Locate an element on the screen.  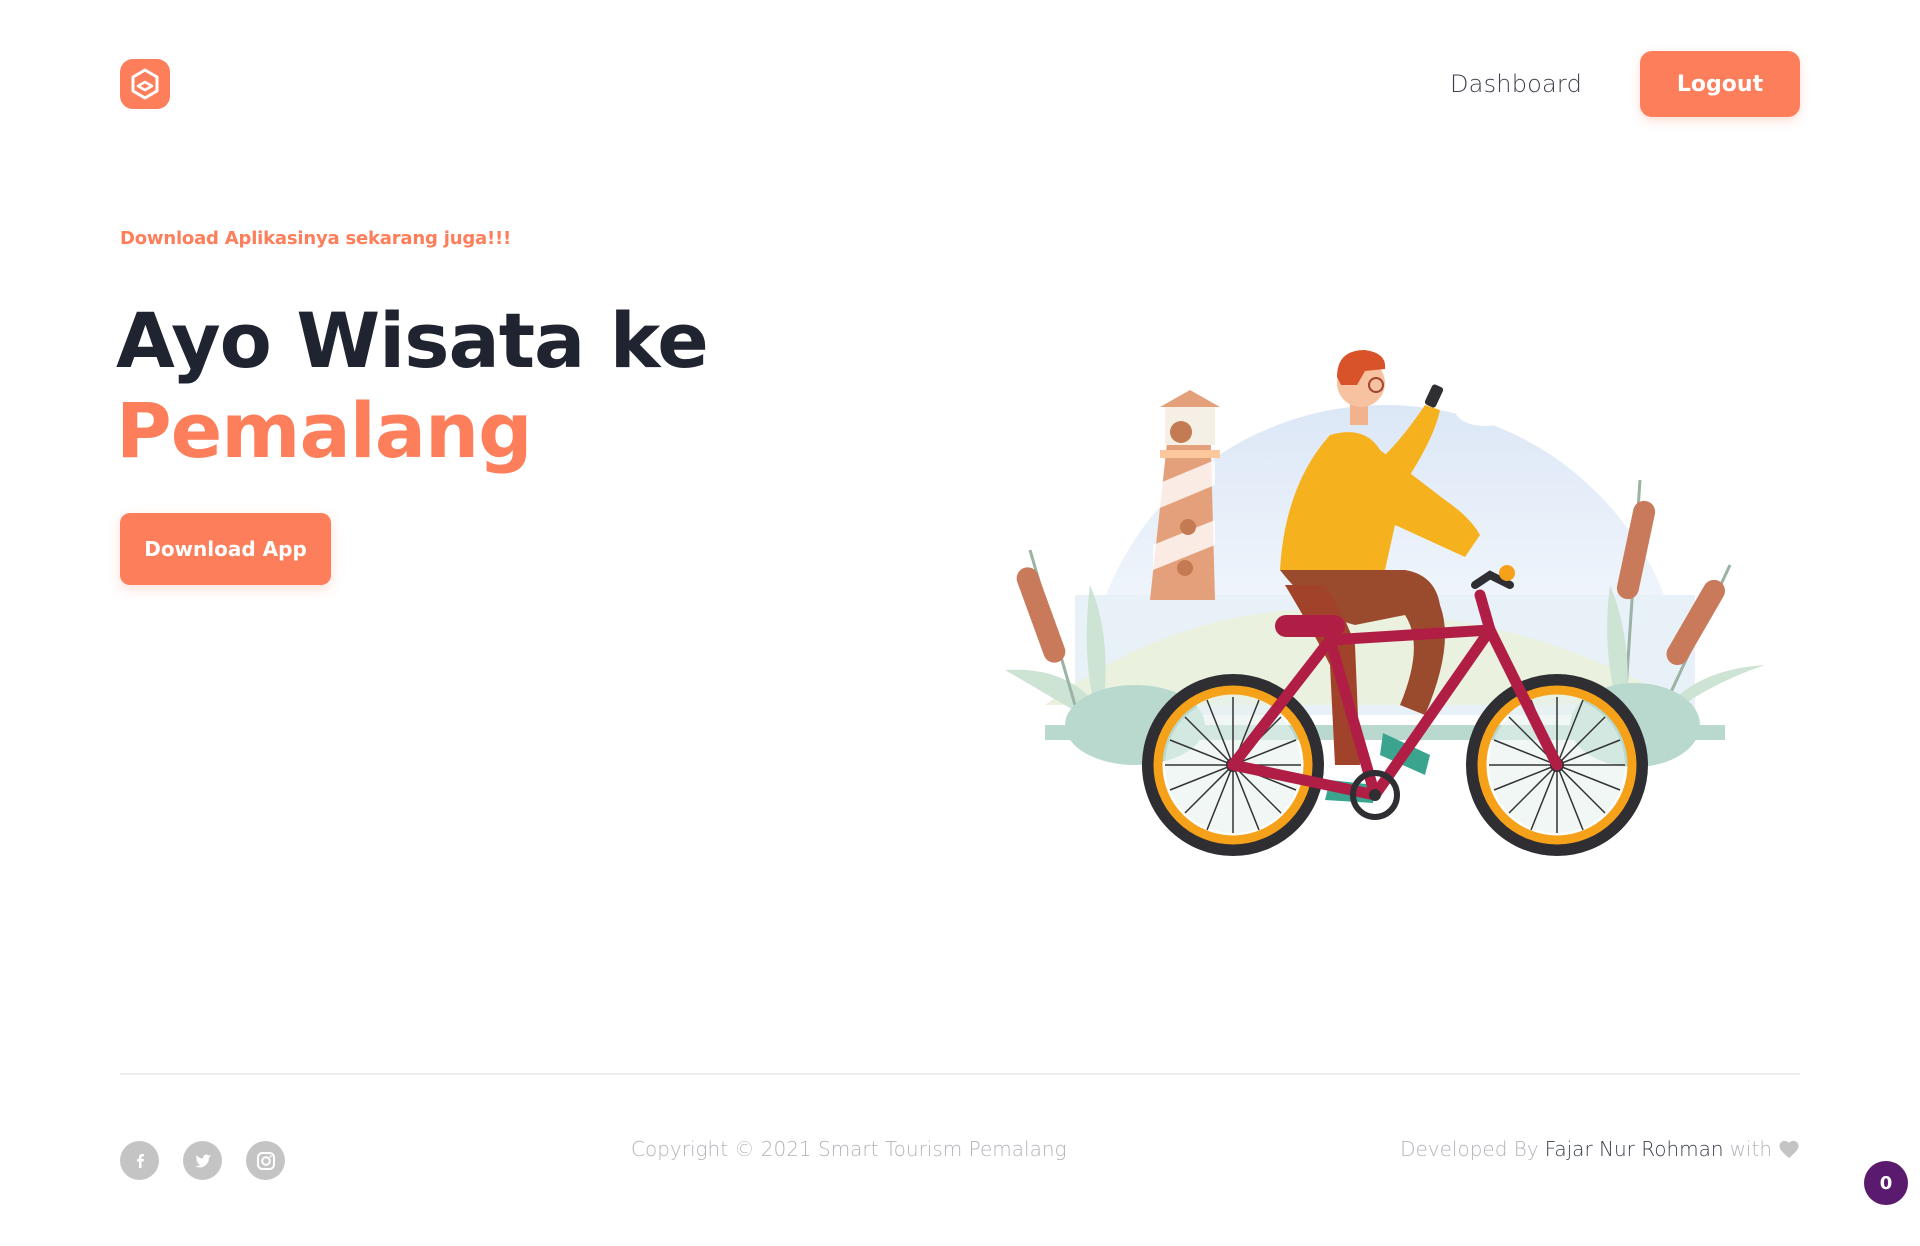
social-links is located at coordinates (202, 1160).